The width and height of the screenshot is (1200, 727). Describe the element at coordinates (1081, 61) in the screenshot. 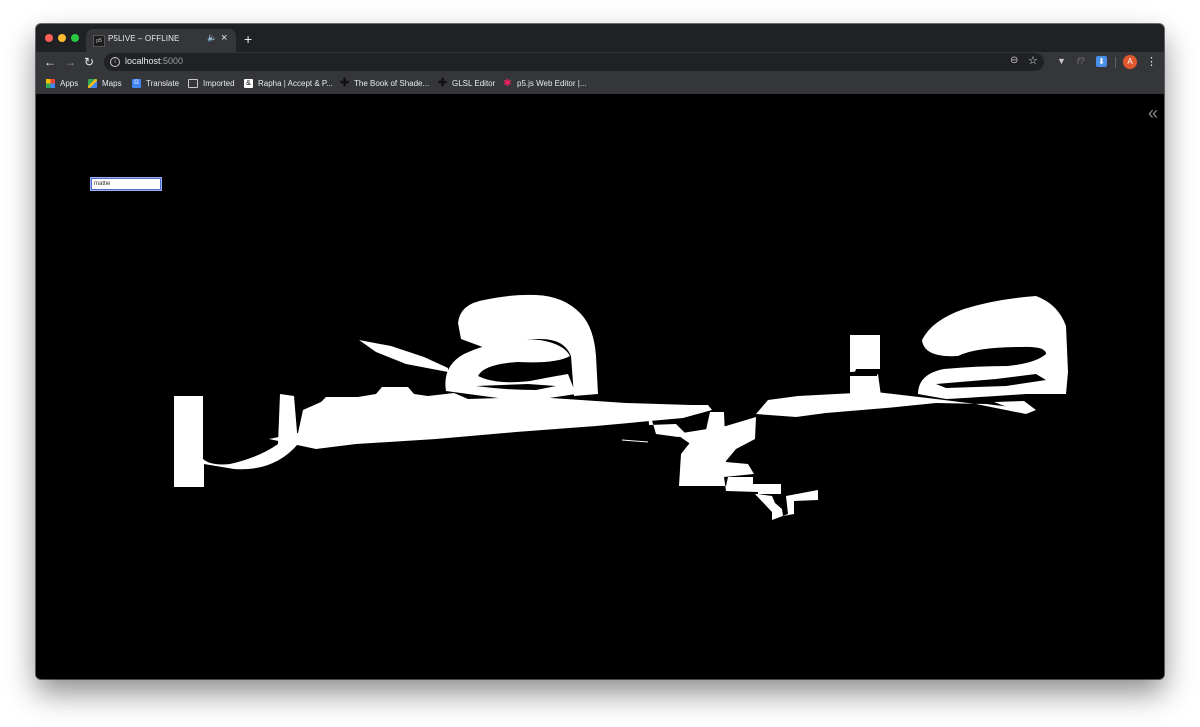

I see `function-extension-icon: f?` at that location.